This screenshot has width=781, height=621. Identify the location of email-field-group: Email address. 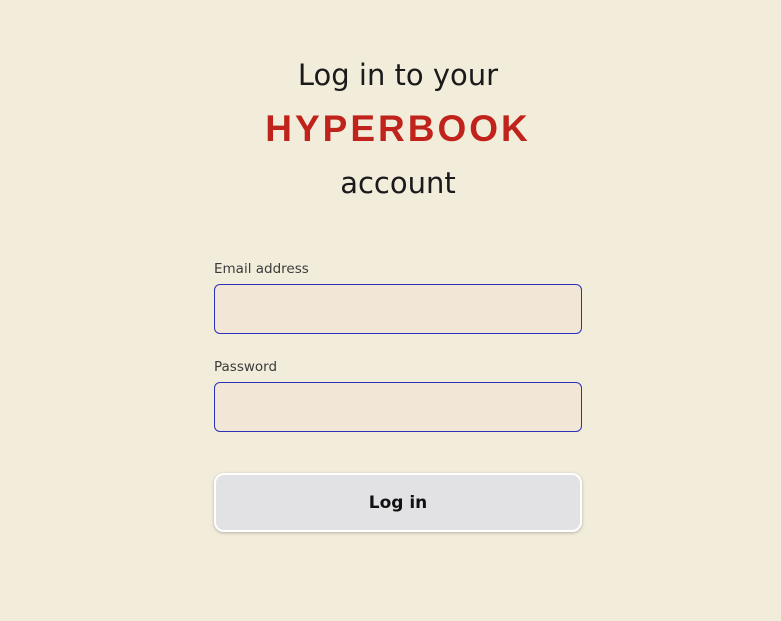
(398, 297).